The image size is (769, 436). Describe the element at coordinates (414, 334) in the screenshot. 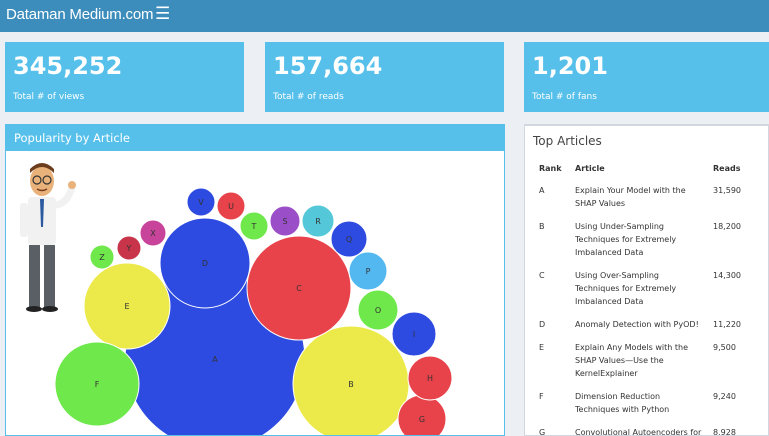

I see `bubble-label: I` at that location.